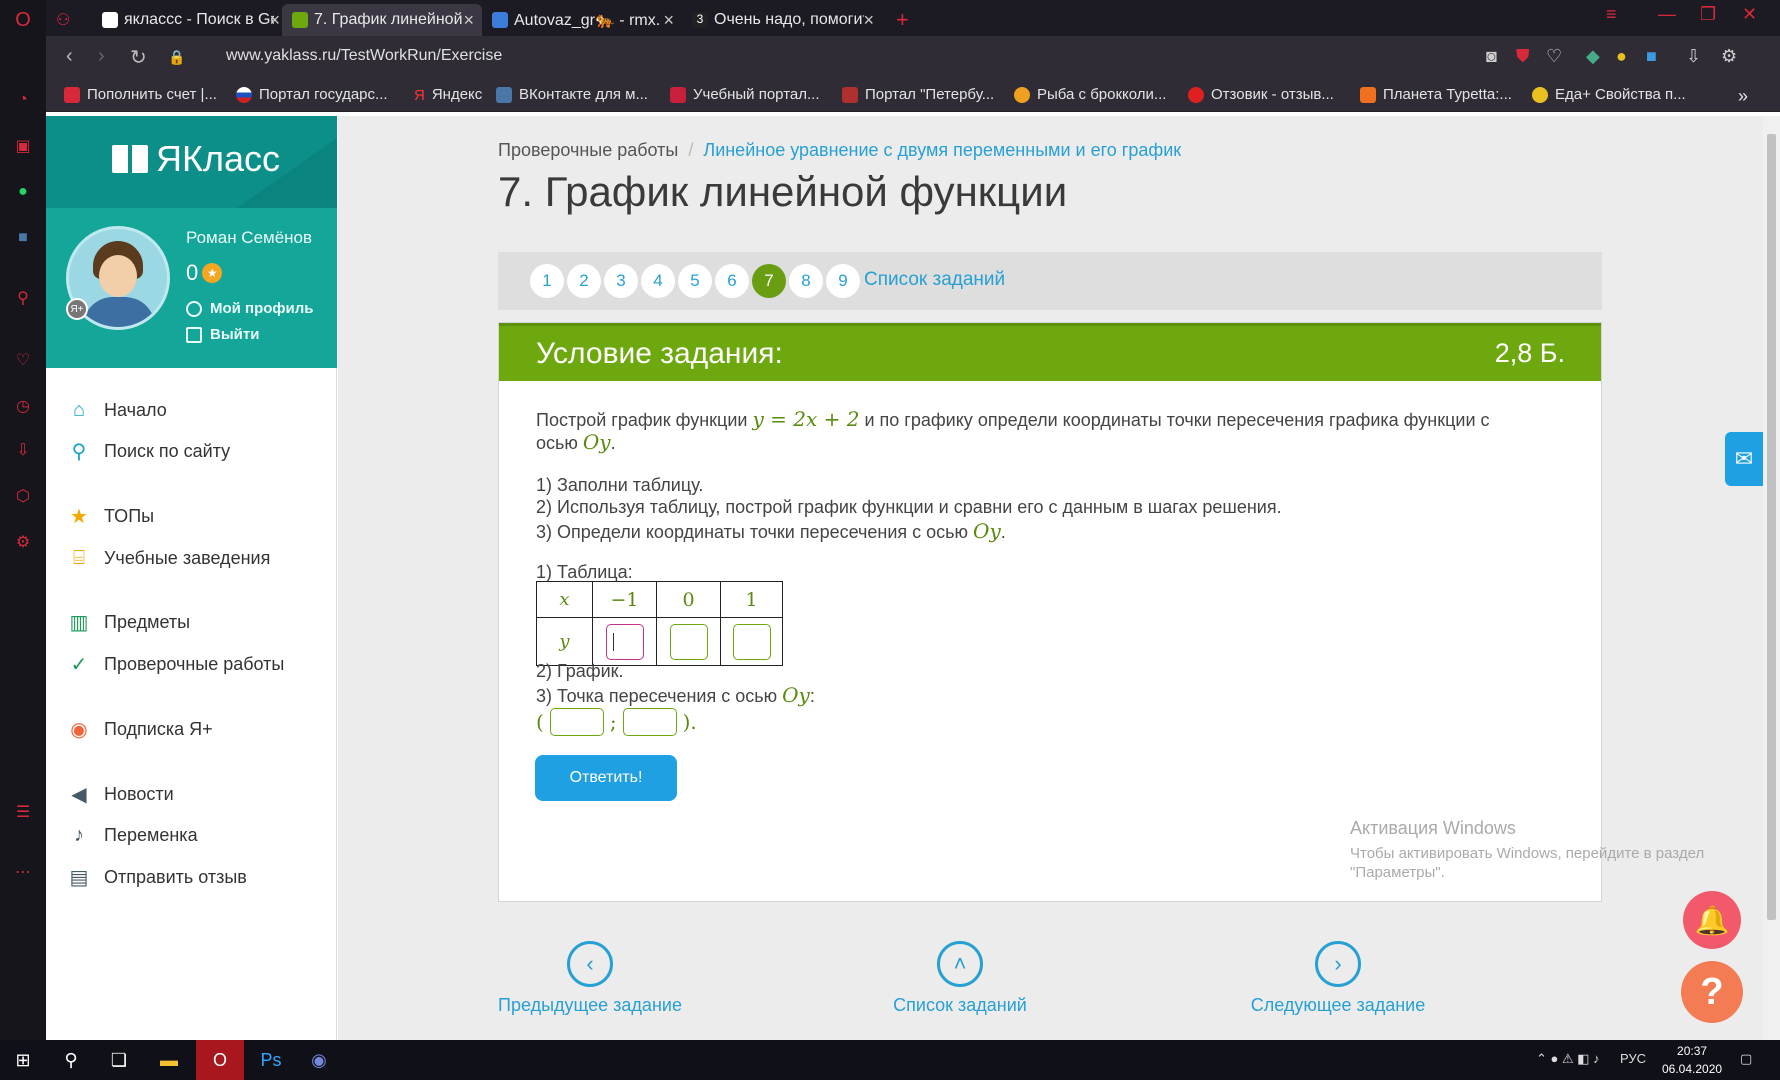  Describe the element at coordinates (69, 56) in the screenshot. I see `back-icon: ‹` at that location.